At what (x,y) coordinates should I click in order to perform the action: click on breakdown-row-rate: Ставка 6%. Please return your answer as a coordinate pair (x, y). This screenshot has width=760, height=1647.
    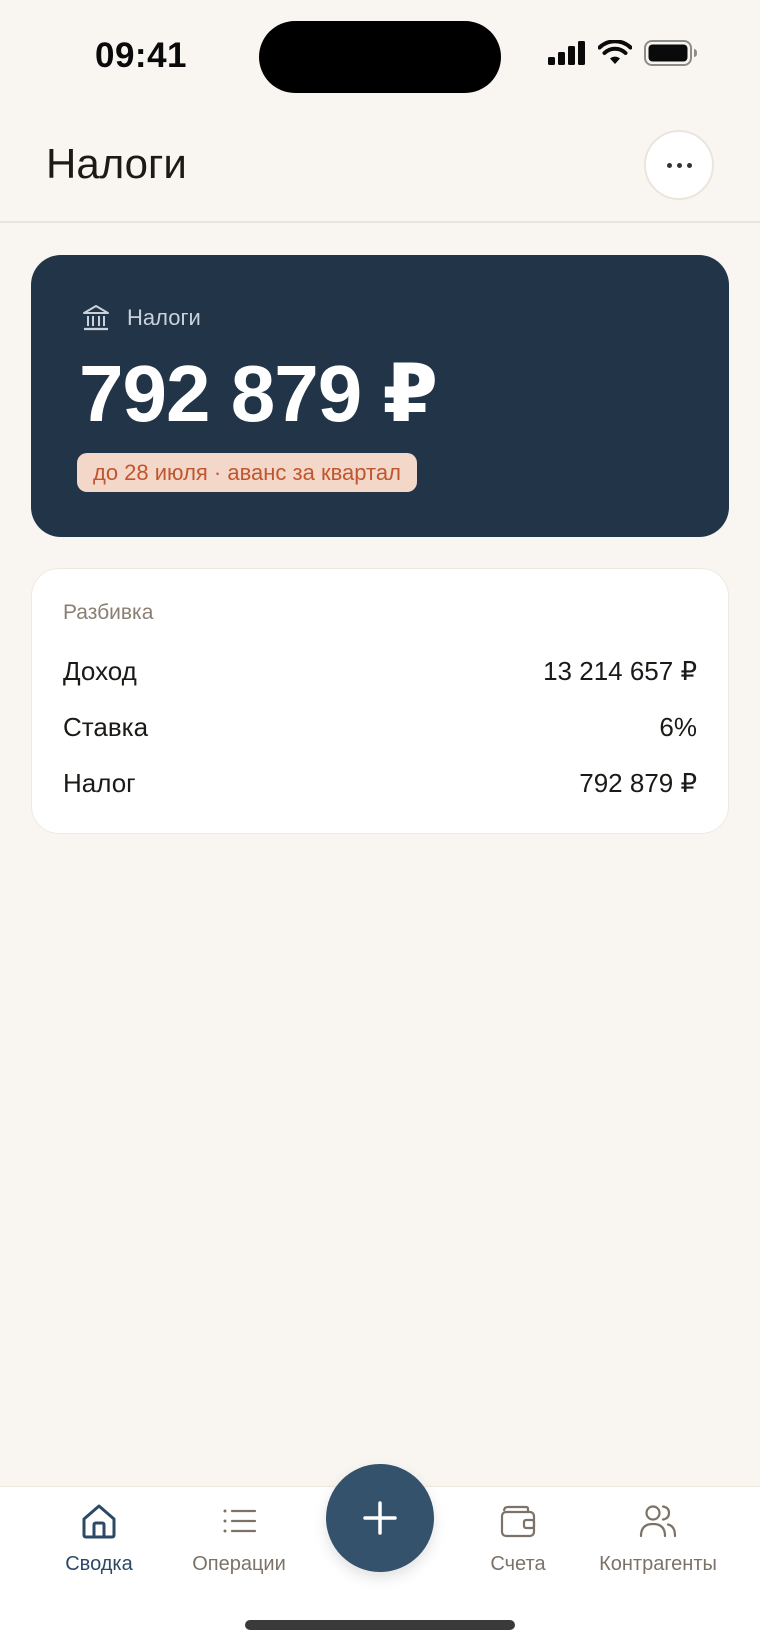
    Looking at the image, I should click on (380, 727).